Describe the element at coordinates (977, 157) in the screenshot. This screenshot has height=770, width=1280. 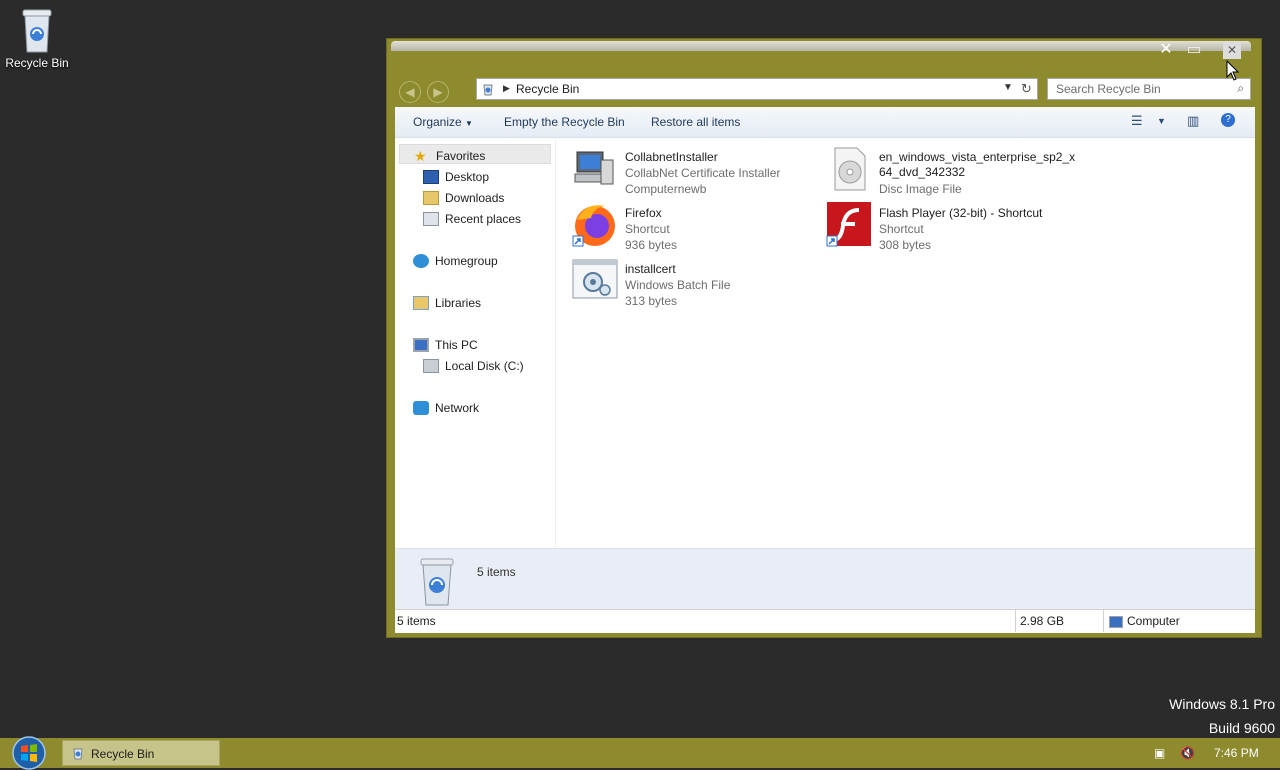
I see `file-name-line1: en_windows_vista_enterprise_sp2_x` at that location.